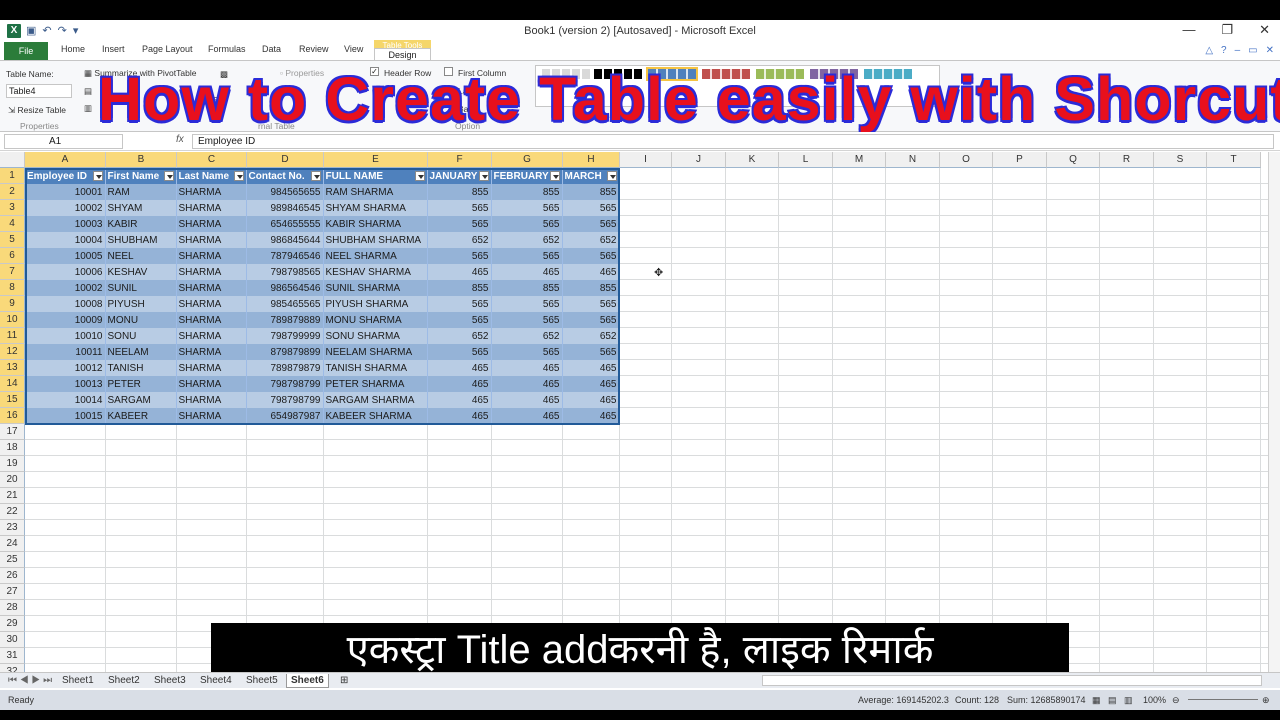 The image size is (1280, 720). Describe the element at coordinates (262, 681) in the screenshot. I see `sheet-tab: Sheet5` at that location.